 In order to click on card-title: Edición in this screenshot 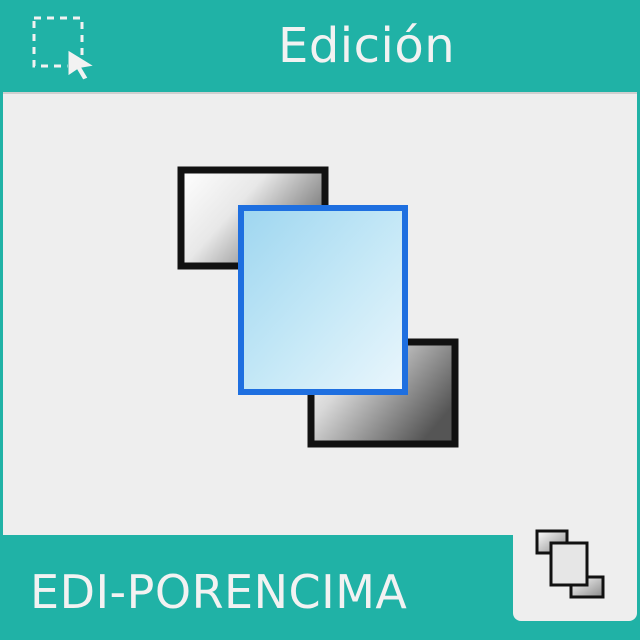, I will do `click(367, 46)`.